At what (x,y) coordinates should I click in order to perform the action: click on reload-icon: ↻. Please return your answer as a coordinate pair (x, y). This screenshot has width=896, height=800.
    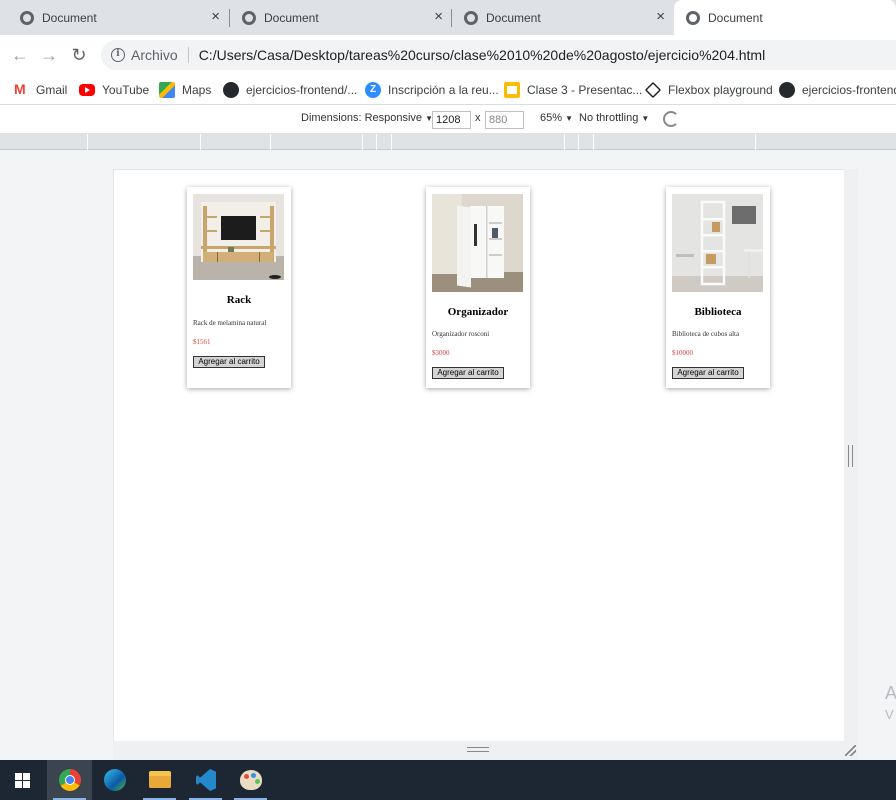
    Looking at the image, I should click on (79, 55).